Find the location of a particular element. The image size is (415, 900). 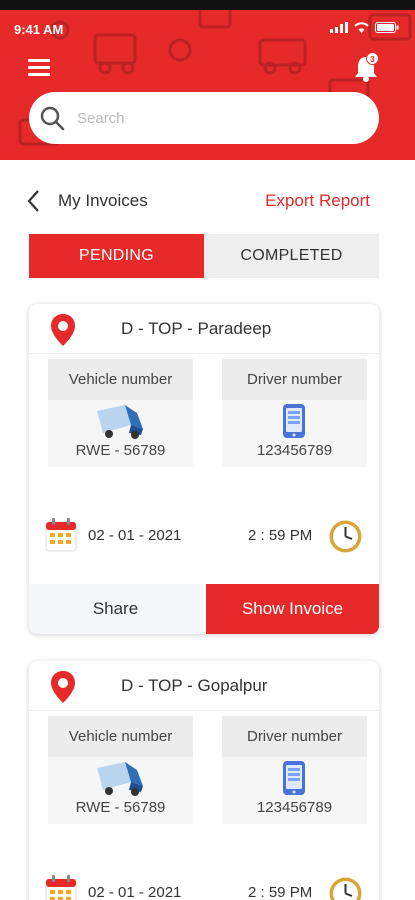

device-top-bezel is located at coordinates (207, 5).